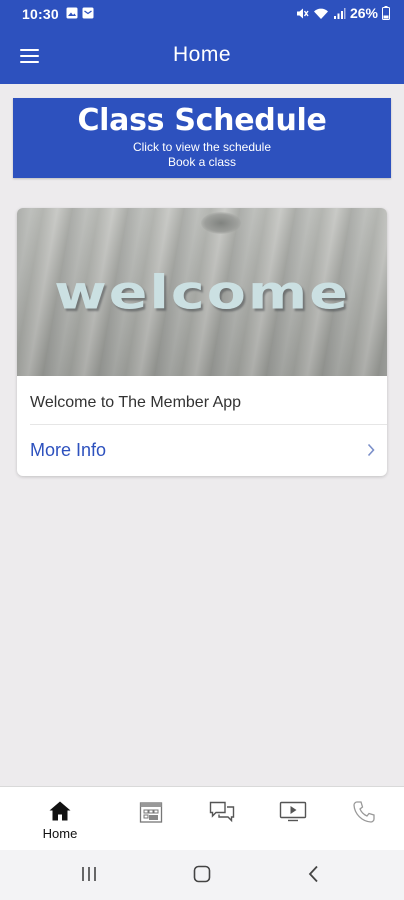  I want to click on bottom-navigation: Home, so click(202, 818).